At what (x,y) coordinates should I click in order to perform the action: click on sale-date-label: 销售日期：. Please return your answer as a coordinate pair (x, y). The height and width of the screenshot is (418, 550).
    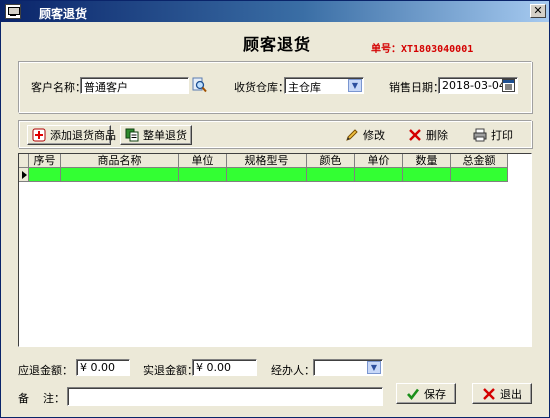
    Looking at the image, I should click on (416, 87).